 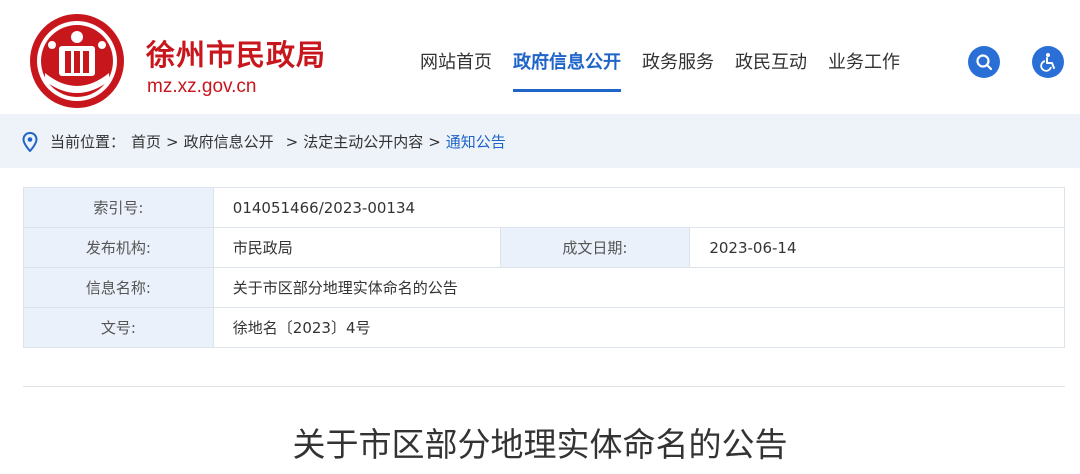 What do you see at coordinates (77, 61) in the screenshot?
I see `civil-affairs-logo-icon` at bounding box center [77, 61].